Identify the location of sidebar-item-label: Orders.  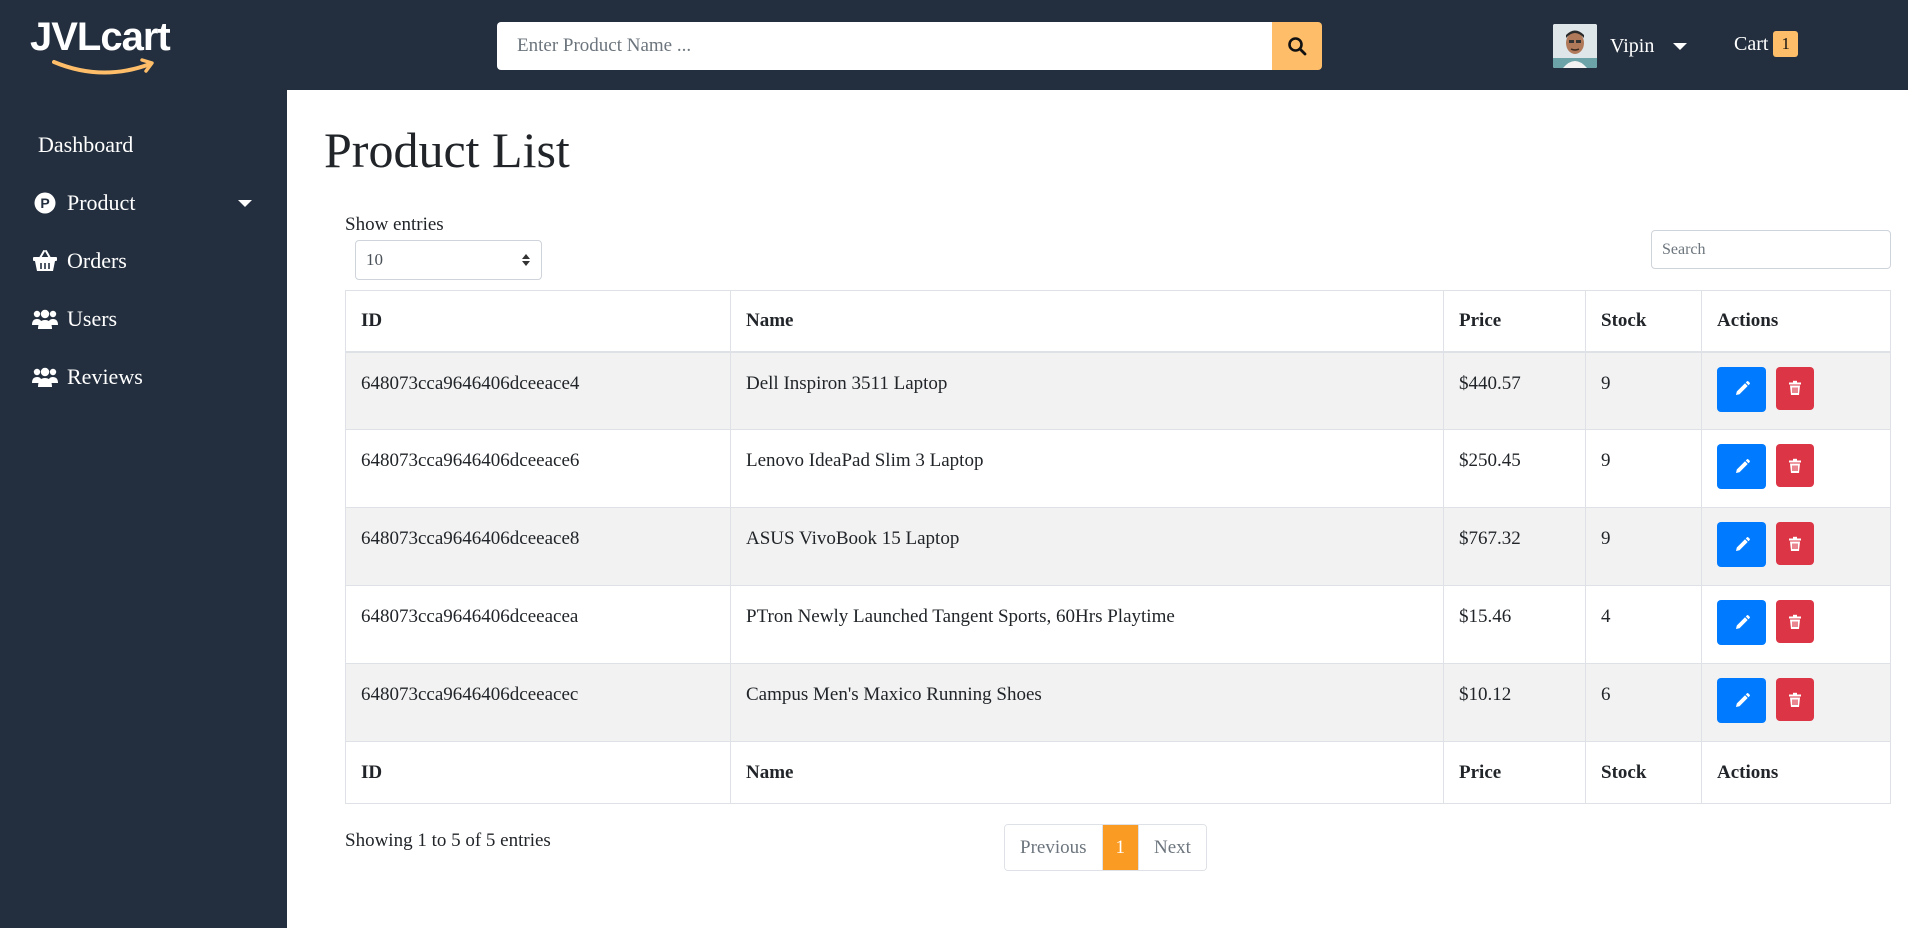
(97, 260).